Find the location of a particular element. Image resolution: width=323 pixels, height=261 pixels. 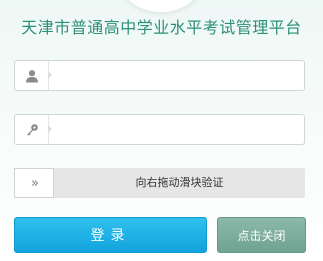

username-input is located at coordinates (179, 76).